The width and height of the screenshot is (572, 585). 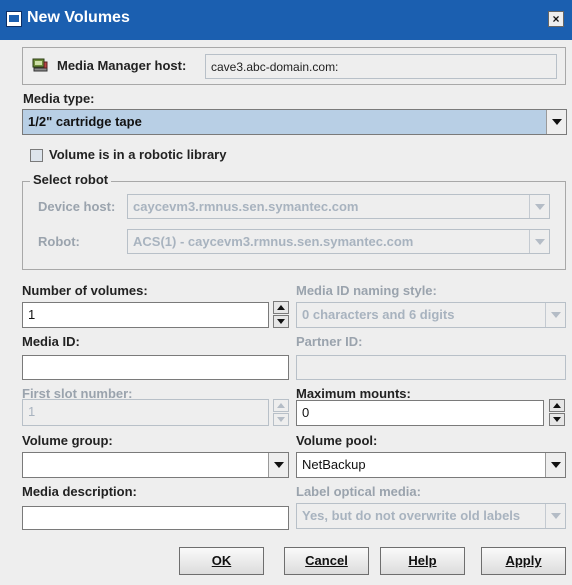 What do you see at coordinates (67, 440) in the screenshot?
I see `volume-group-label: Volume group:` at bounding box center [67, 440].